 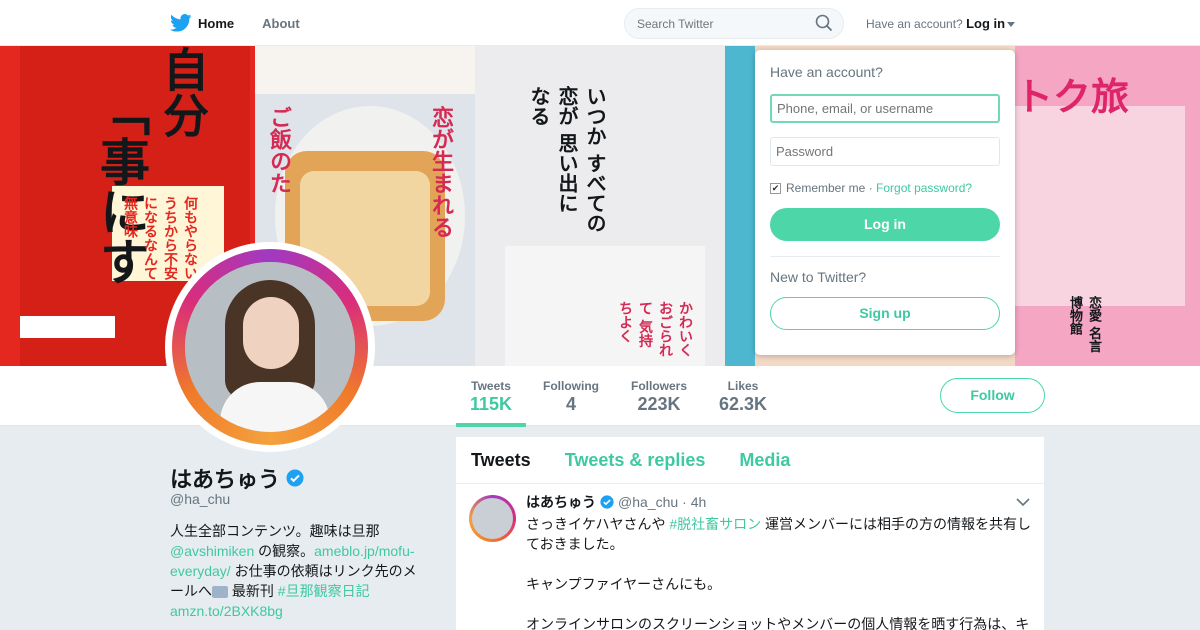 I want to click on bio-hashtag-link: #旦那観察日記, so click(x=324, y=591).